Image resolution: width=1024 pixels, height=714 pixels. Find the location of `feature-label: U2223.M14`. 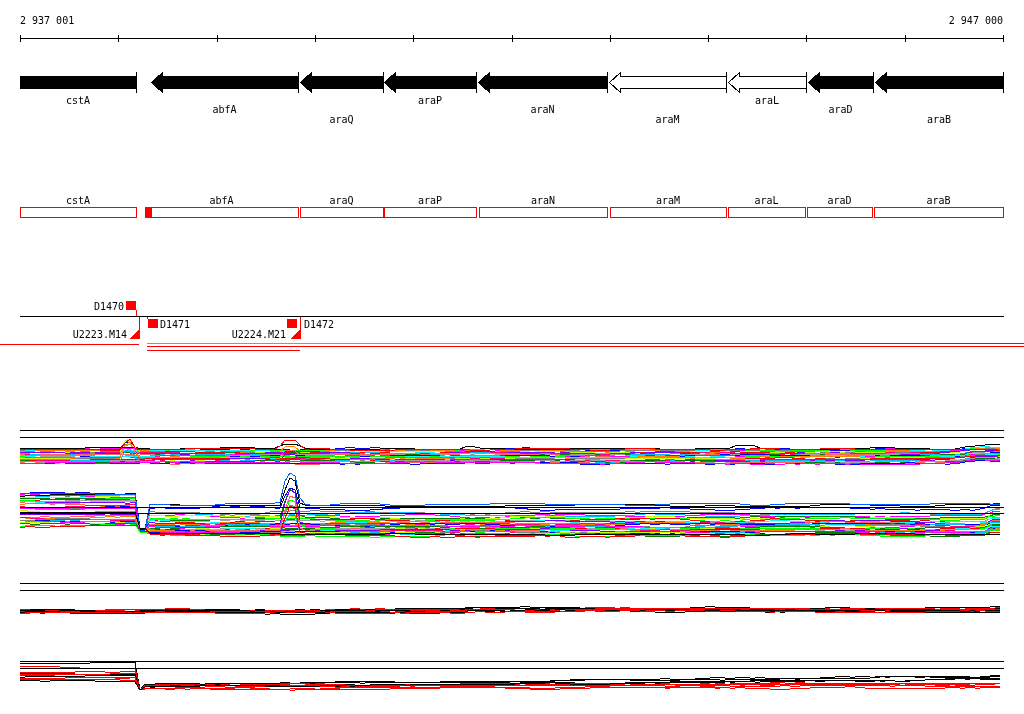

feature-label: U2223.M14 is located at coordinates (99, 334).